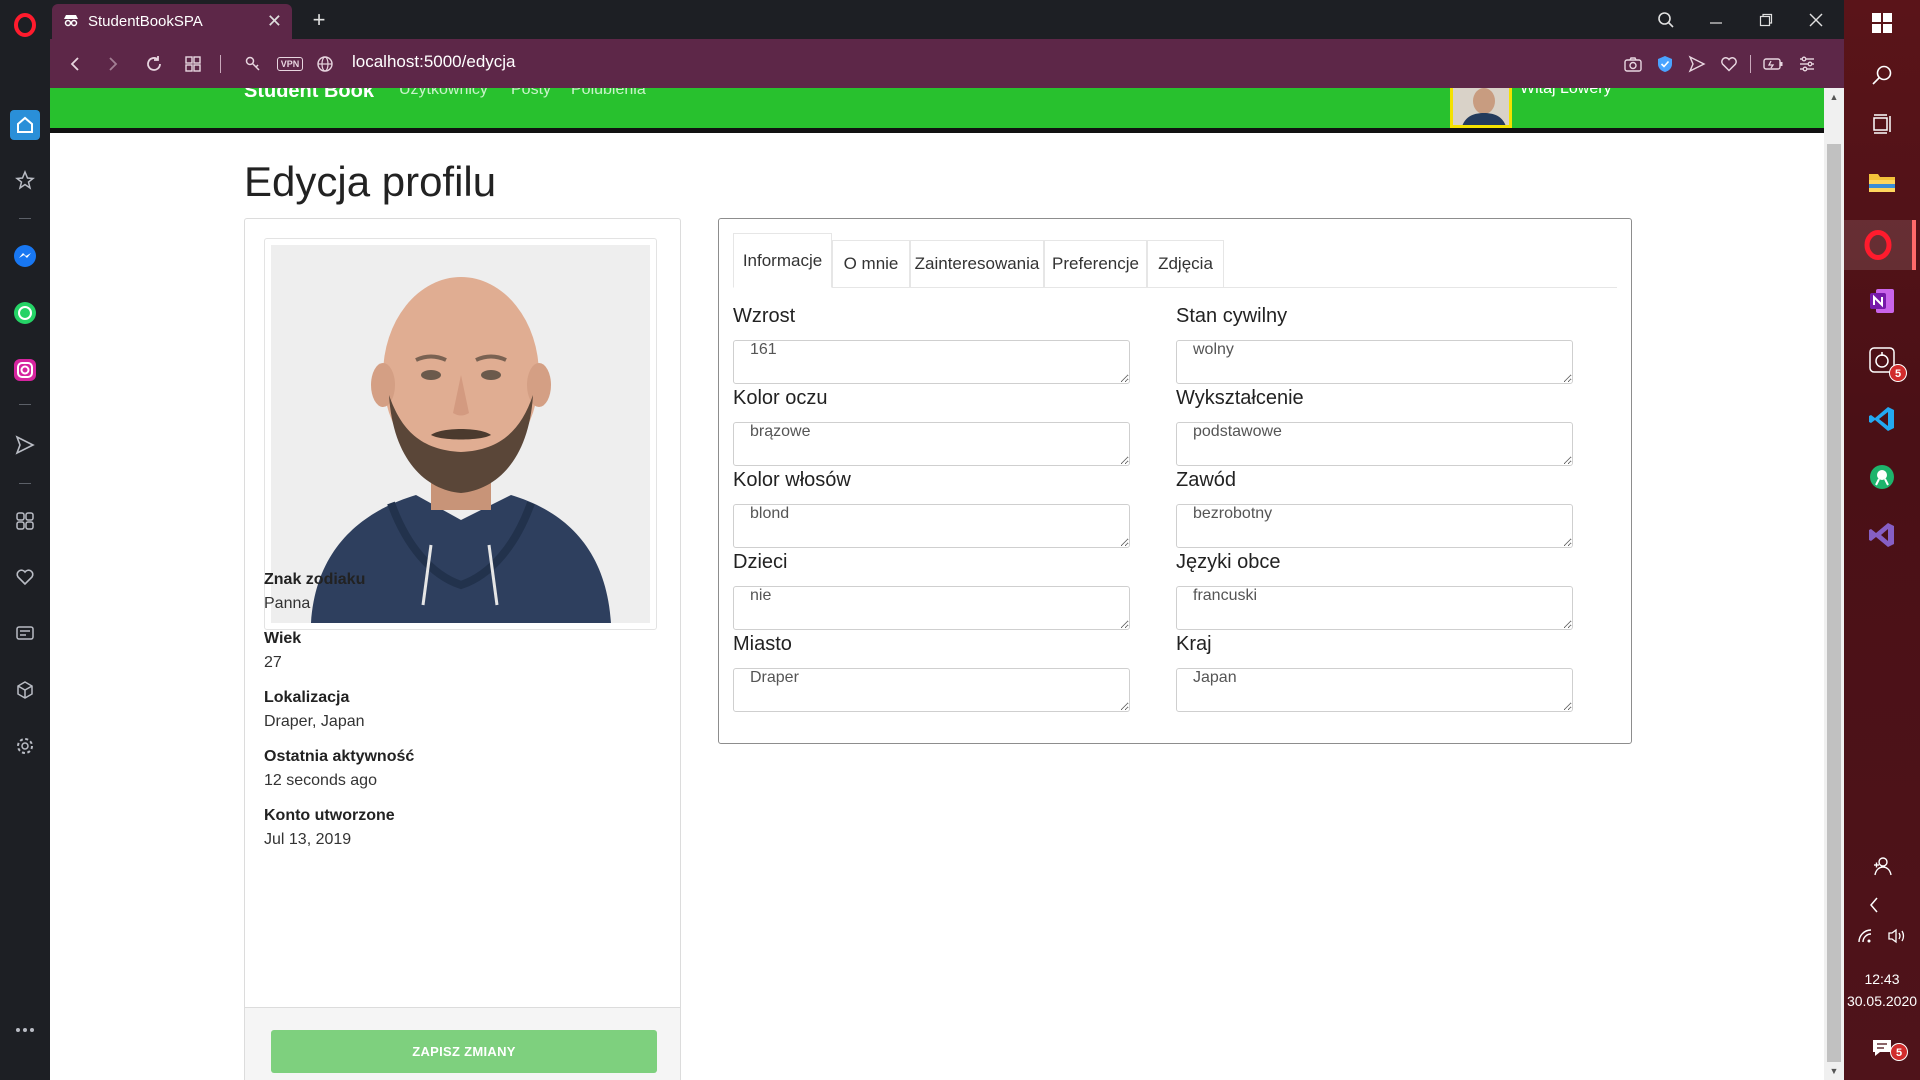 This screenshot has width=1920, height=1080. What do you see at coordinates (1766, 19) in the screenshot?
I see `restore-window-icon` at bounding box center [1766, 19].